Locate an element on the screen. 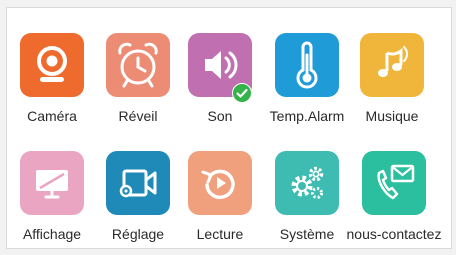 The width and height of the screenshot is (456, 255). menu-item-contact: nous-contactez is located at coordinates (394, 203).